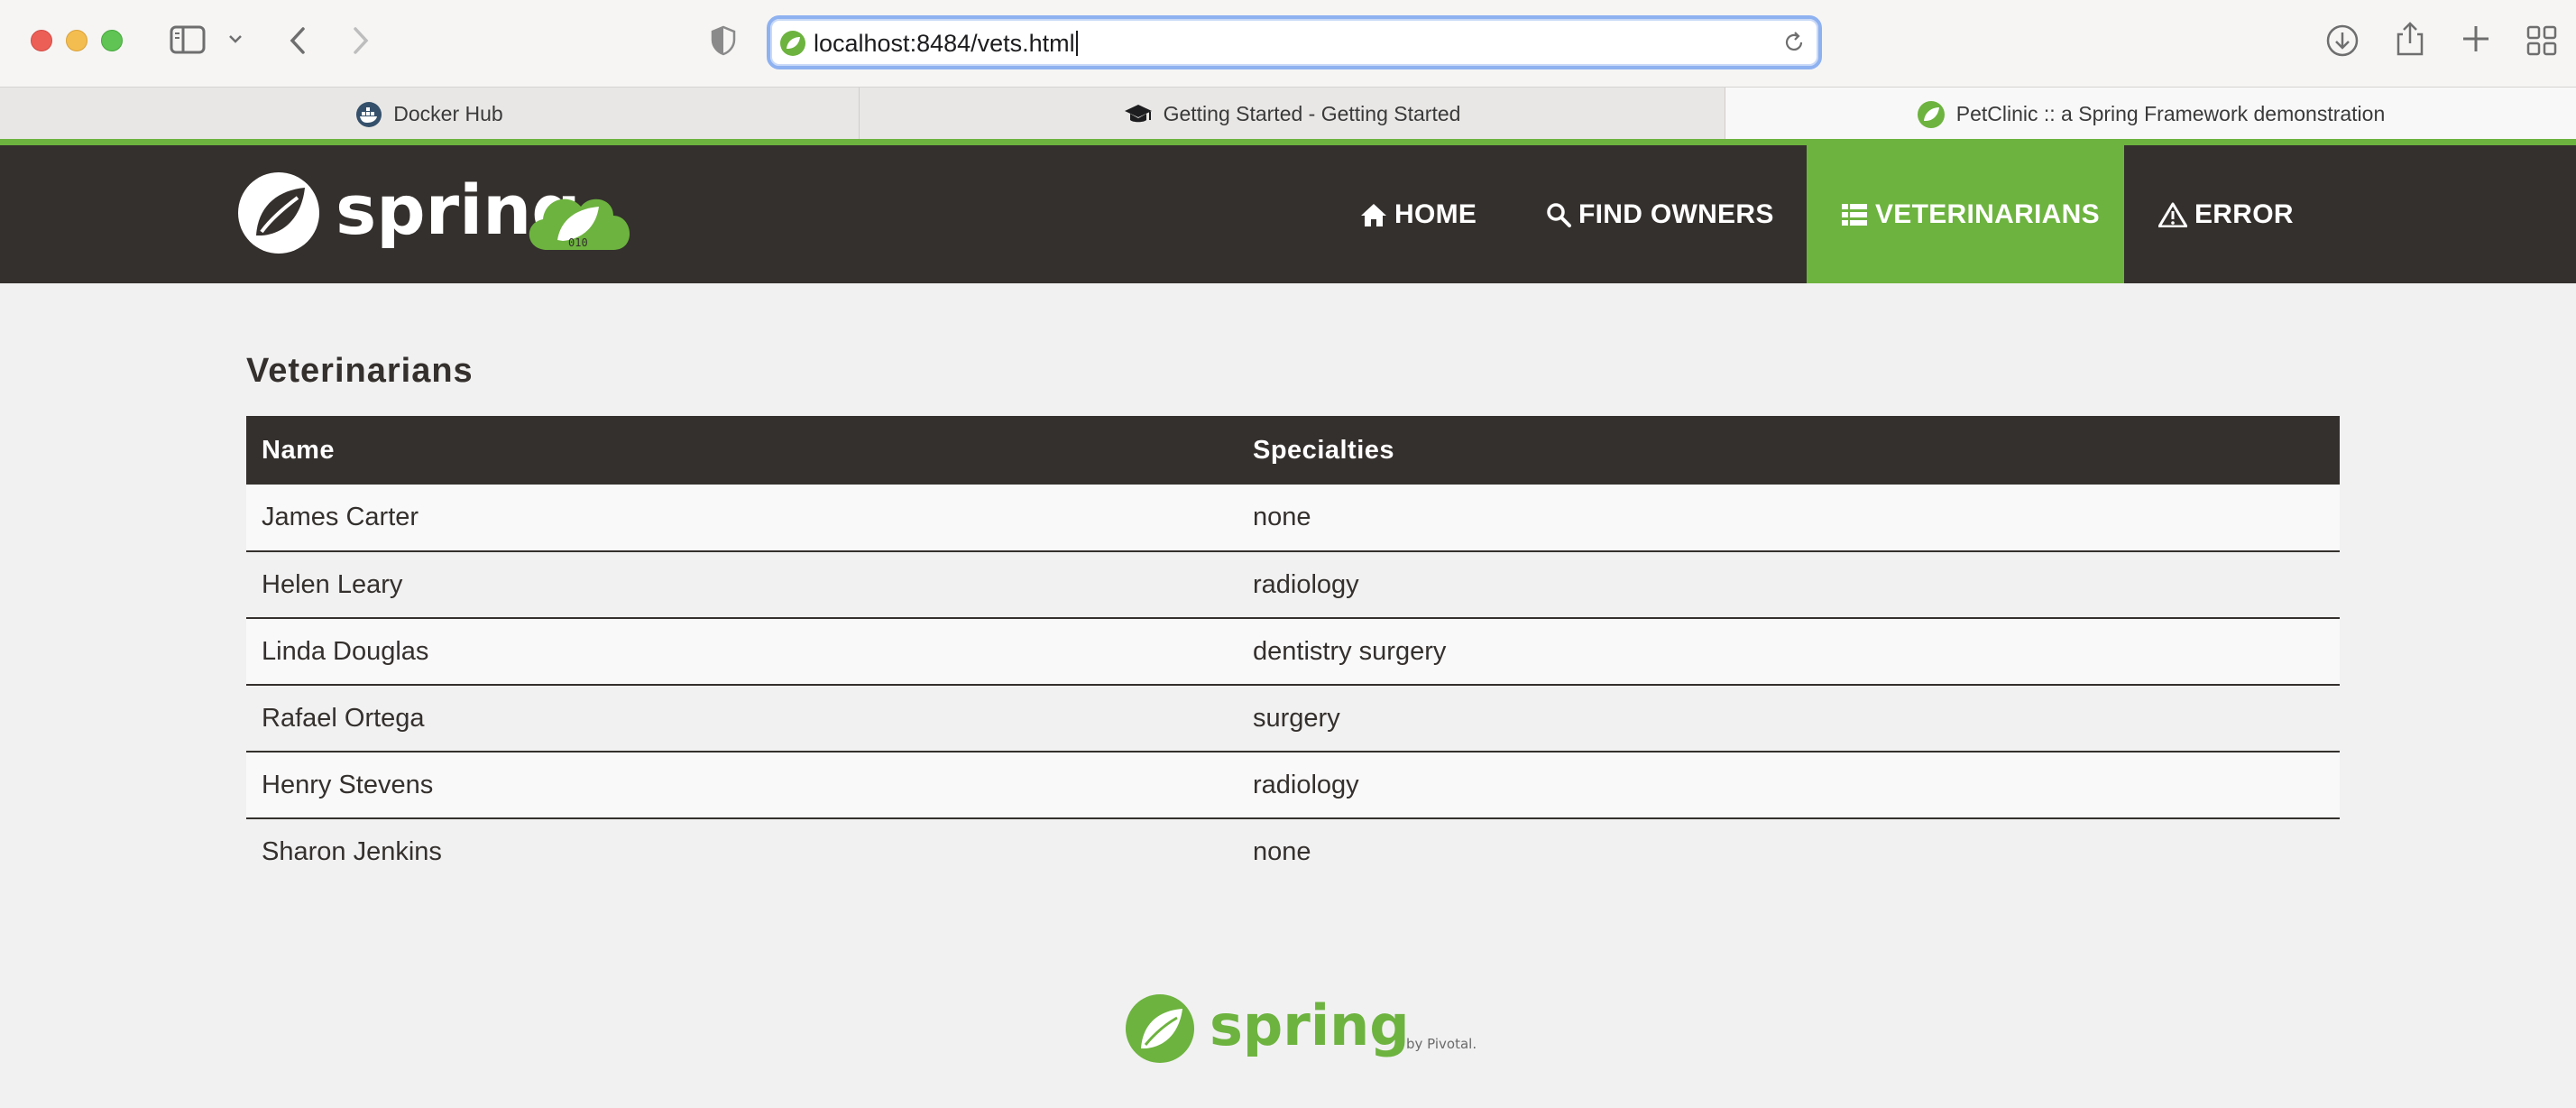 The height and width of the screenshot is (1108, 2576). Describe the element at coordinates (369, 114) in the screenshot. I see `docker-icon` at that location.